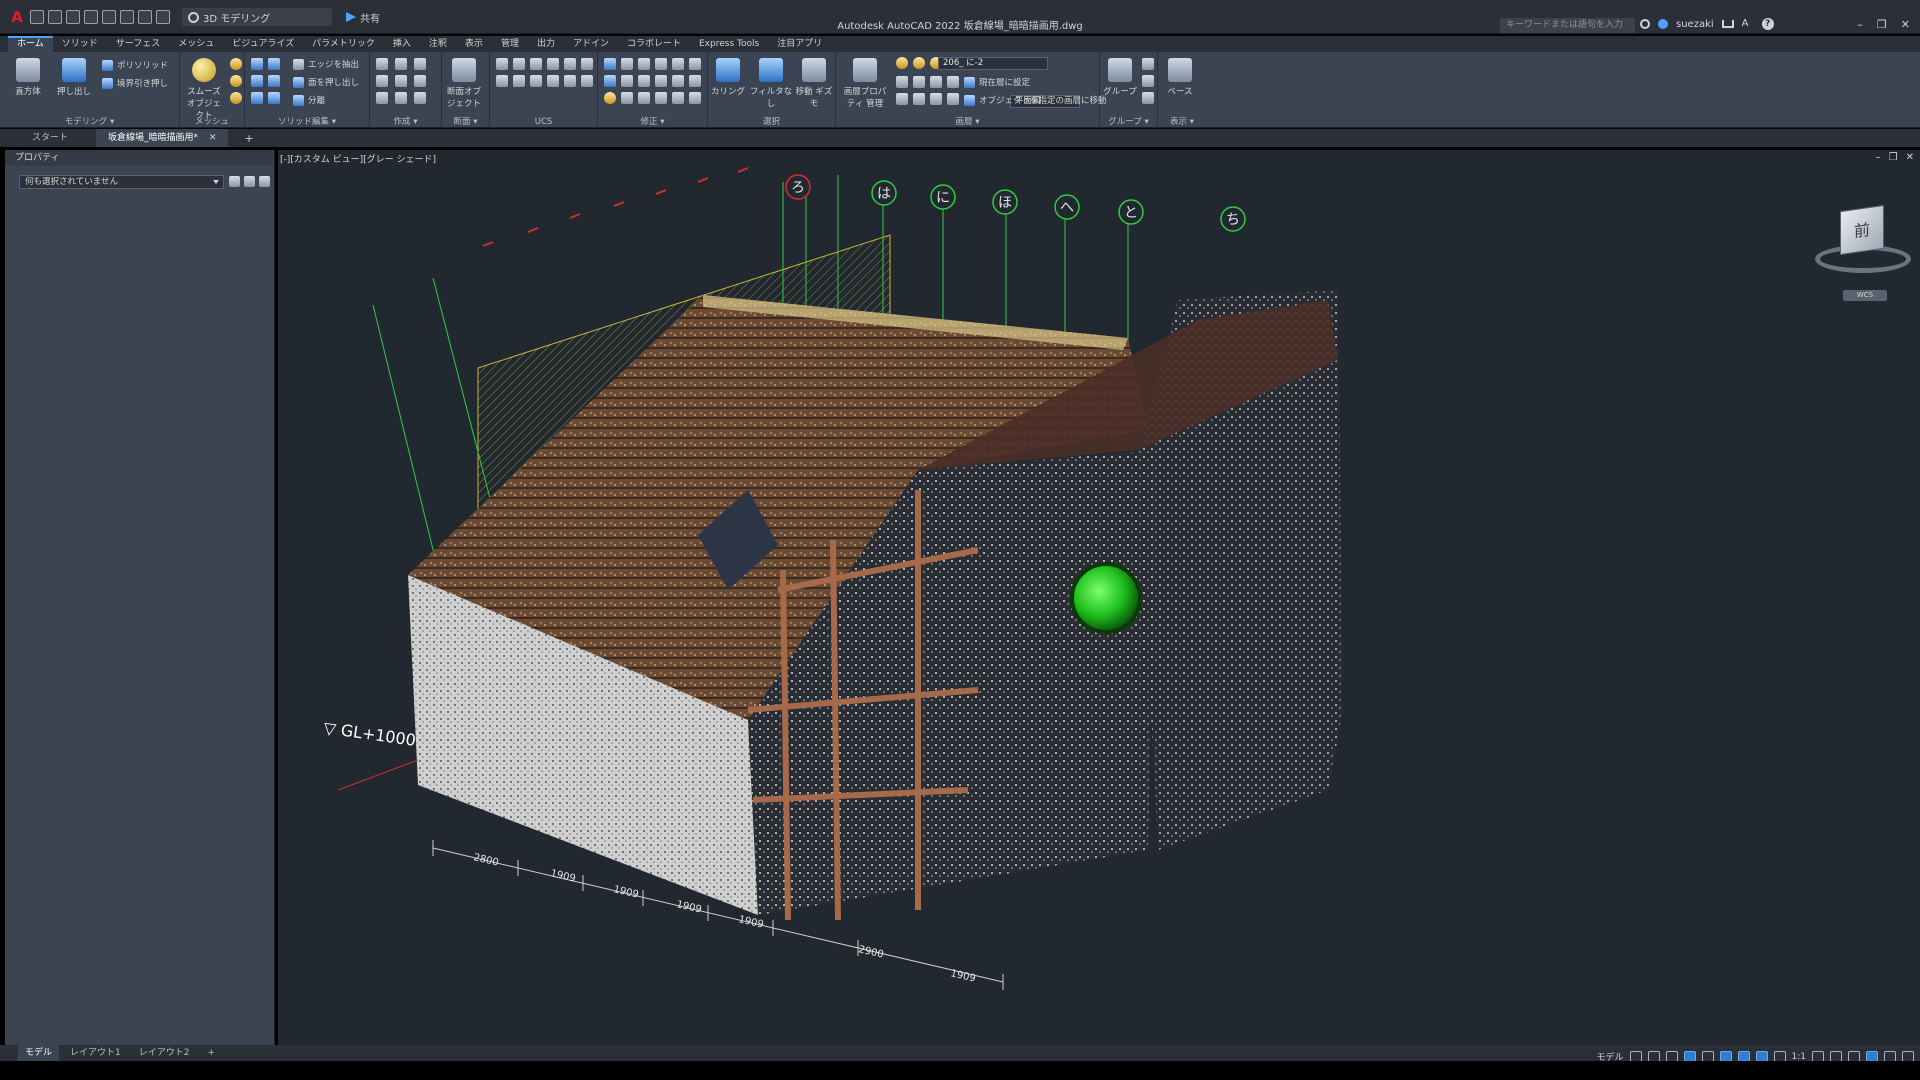 Image resolution: width=1920 pixels, height=1080 pixels. What do you see at coordinates (405, 121) in the screenshot?
I see `panel-label-draw: 作成 ▾` at bounding box center [405, 121].